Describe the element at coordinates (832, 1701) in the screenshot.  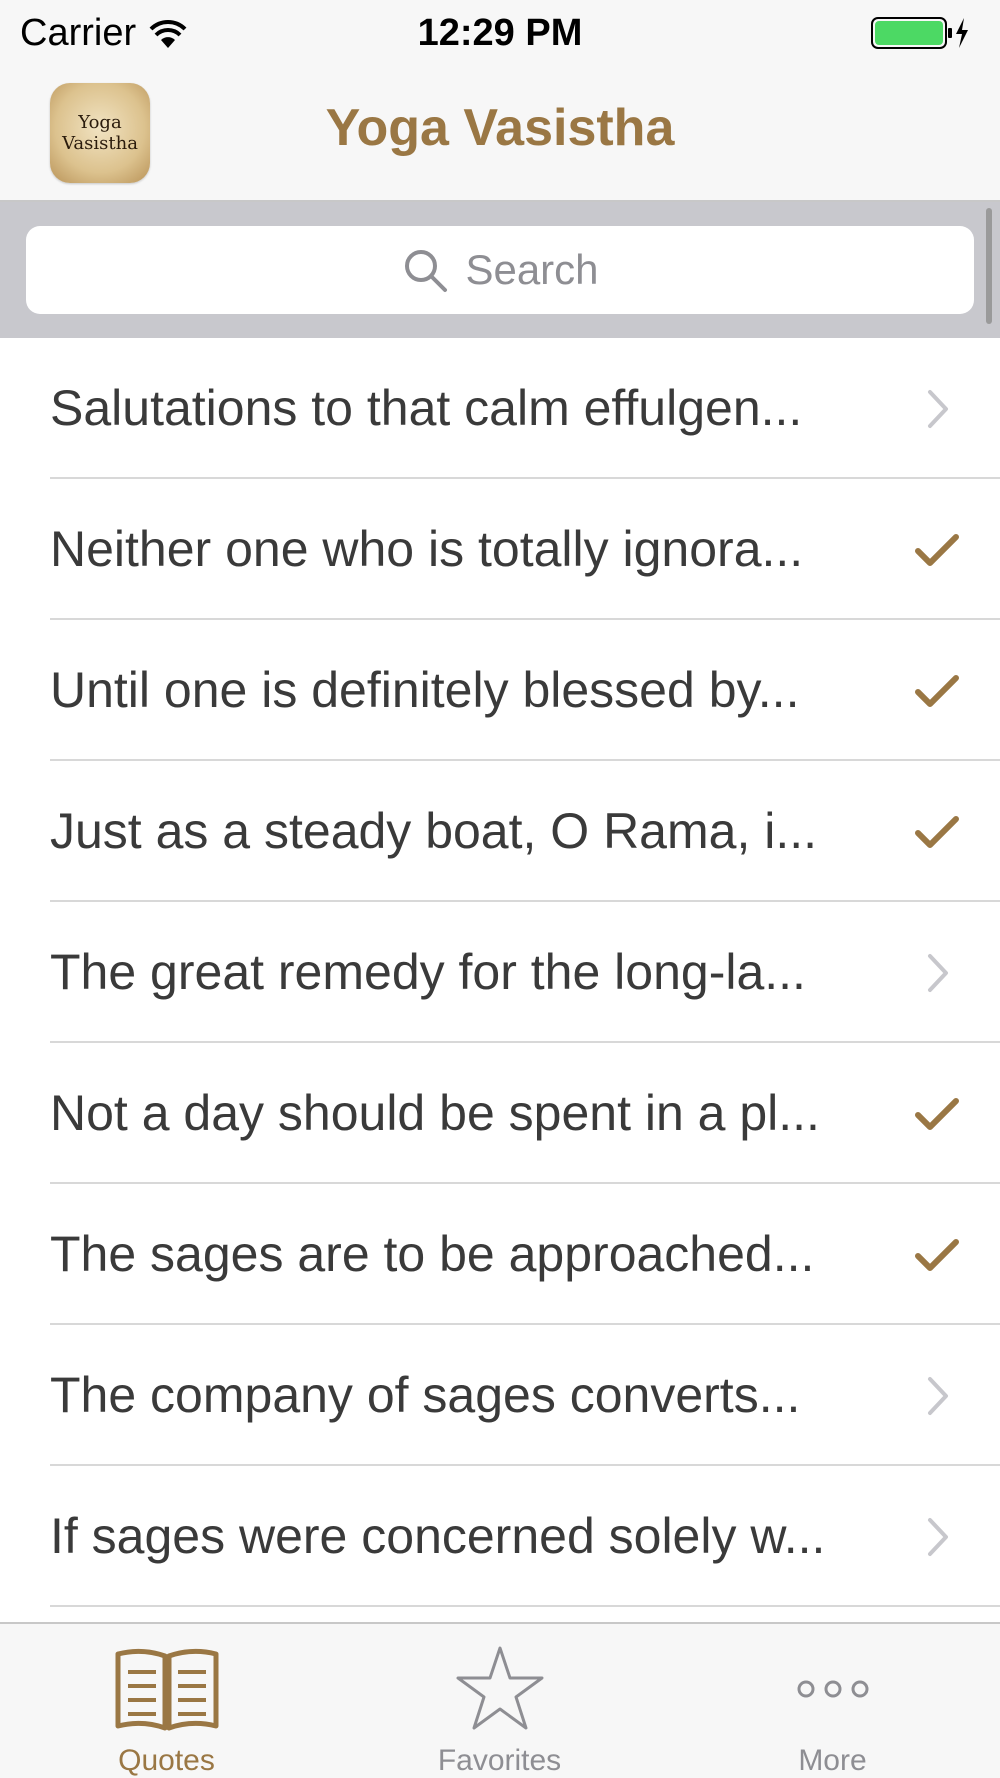
I see `tab-more: More` at that location.